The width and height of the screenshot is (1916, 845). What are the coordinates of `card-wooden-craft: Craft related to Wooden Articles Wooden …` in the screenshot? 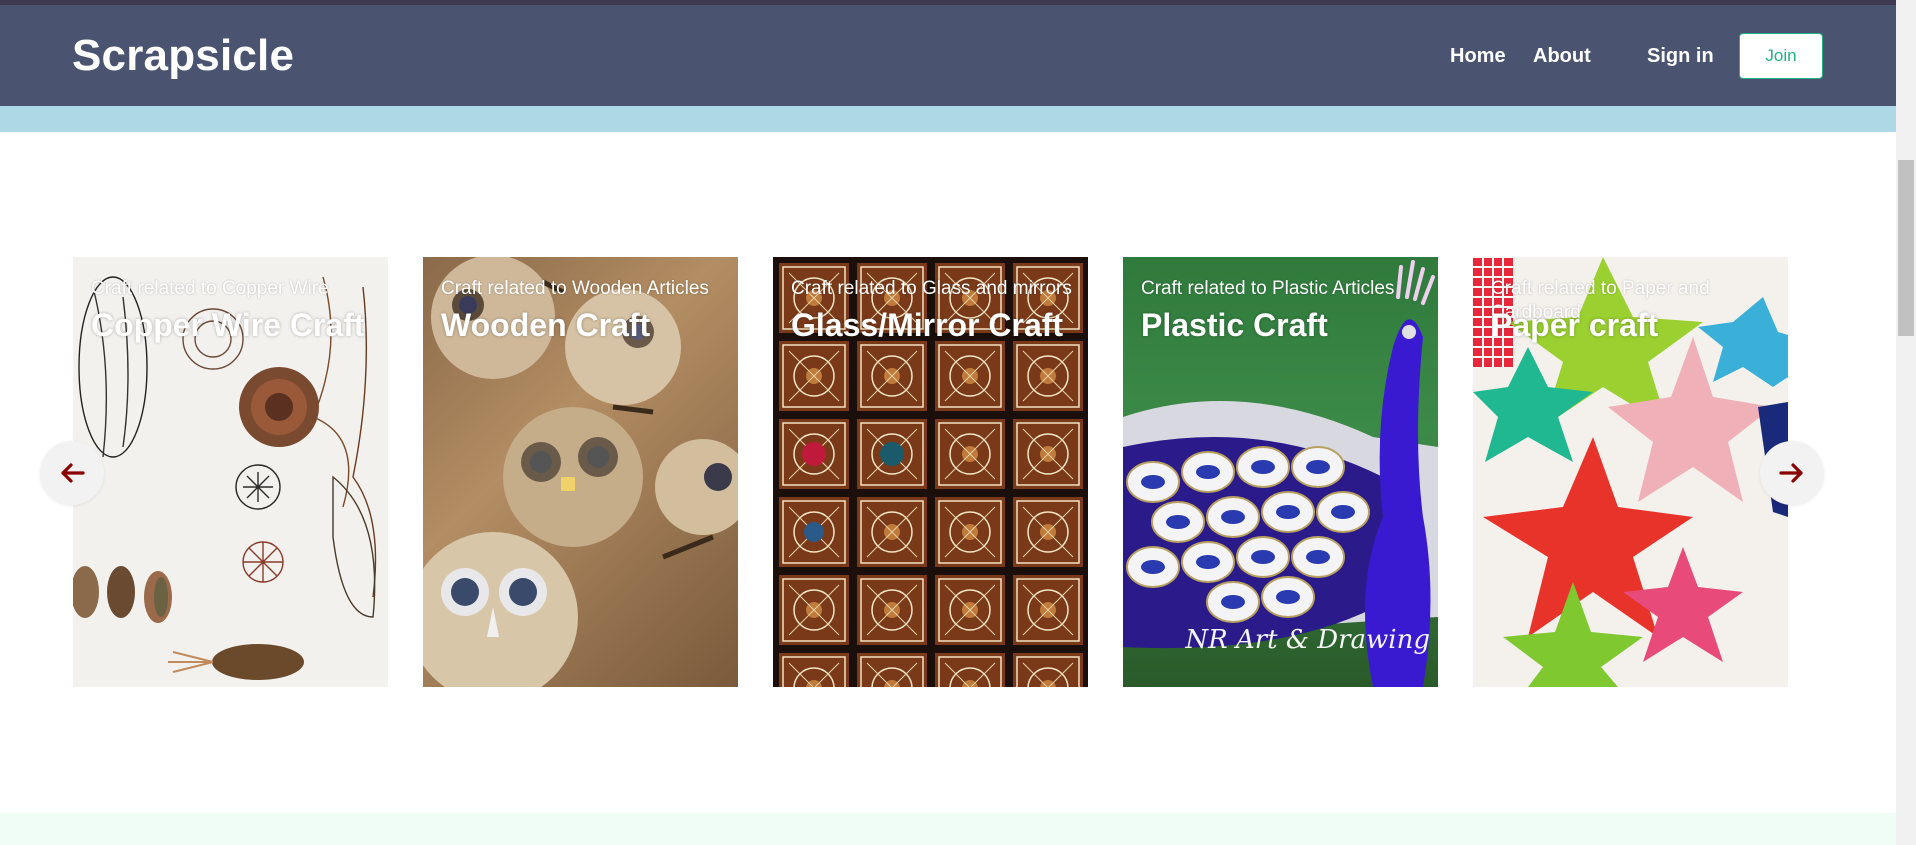 It's located at (580, 472).